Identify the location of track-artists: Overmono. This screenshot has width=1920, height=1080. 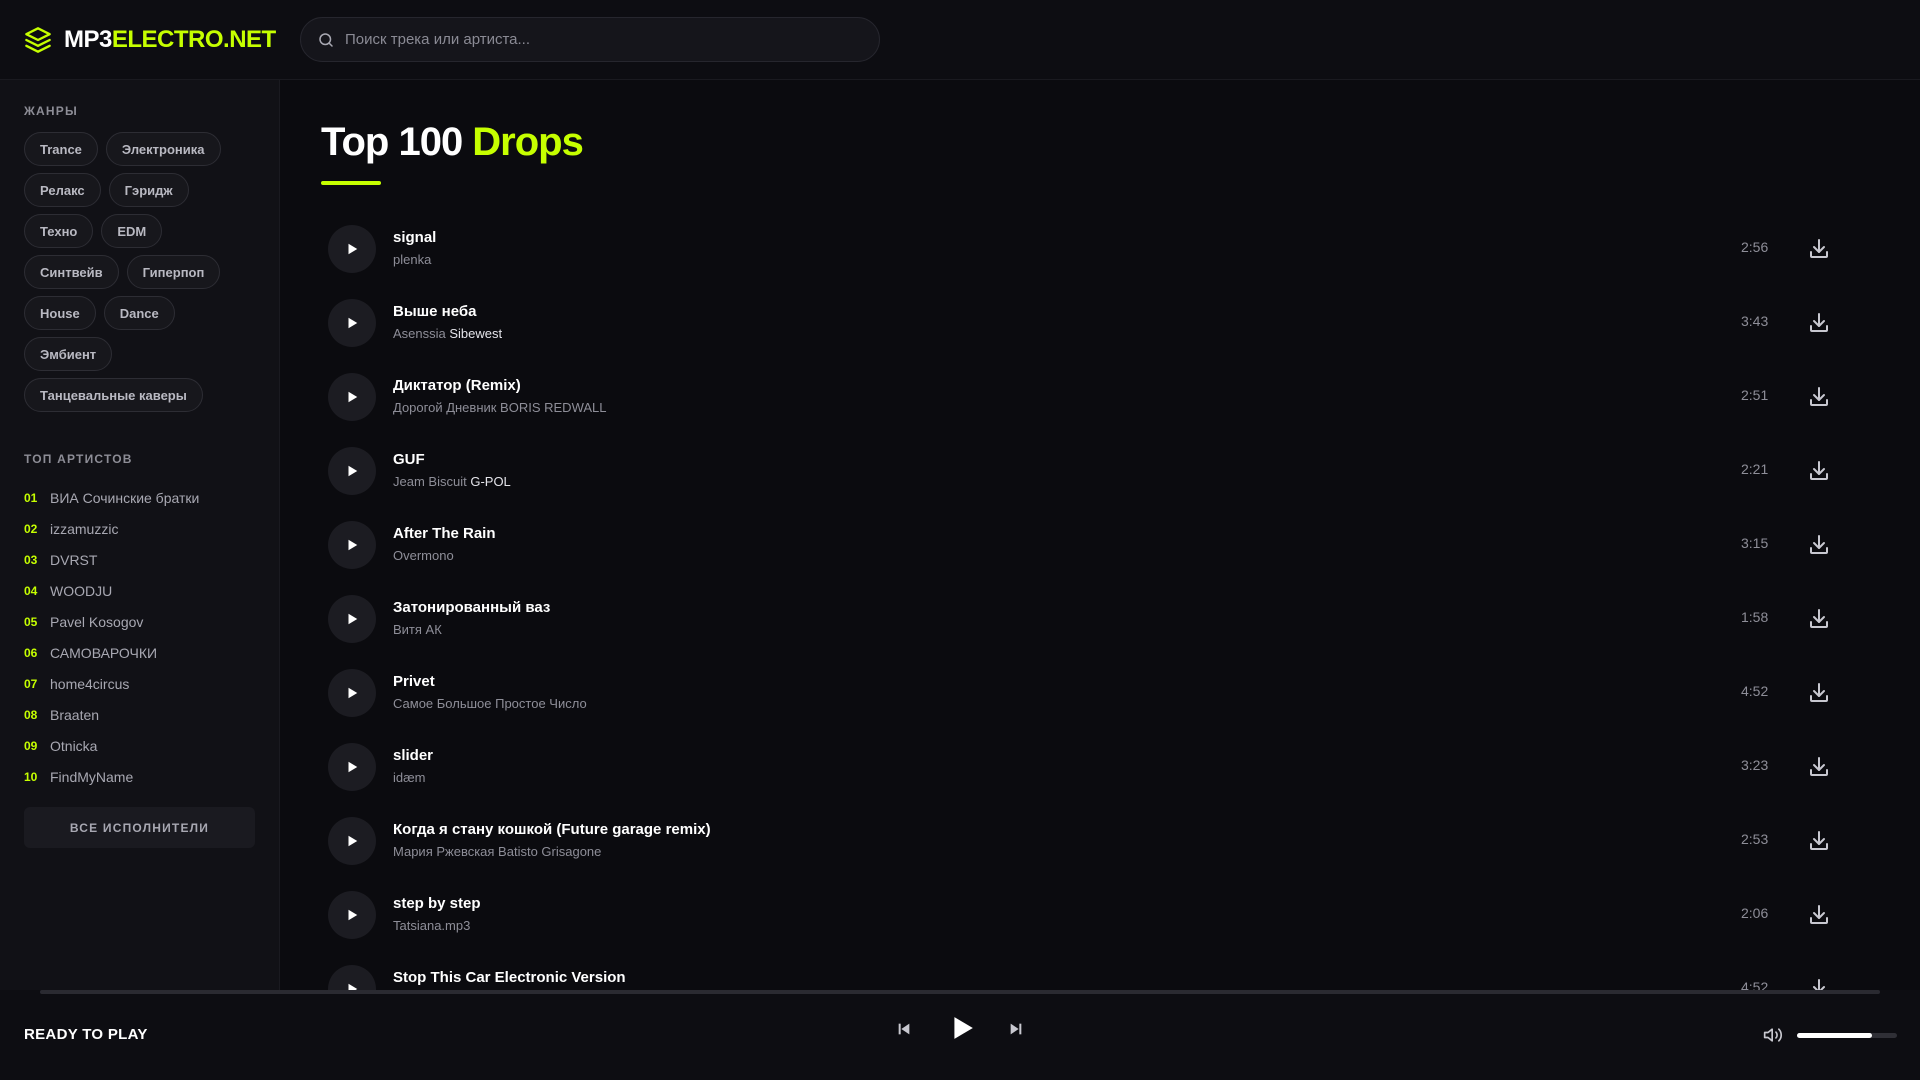
(444, 556).